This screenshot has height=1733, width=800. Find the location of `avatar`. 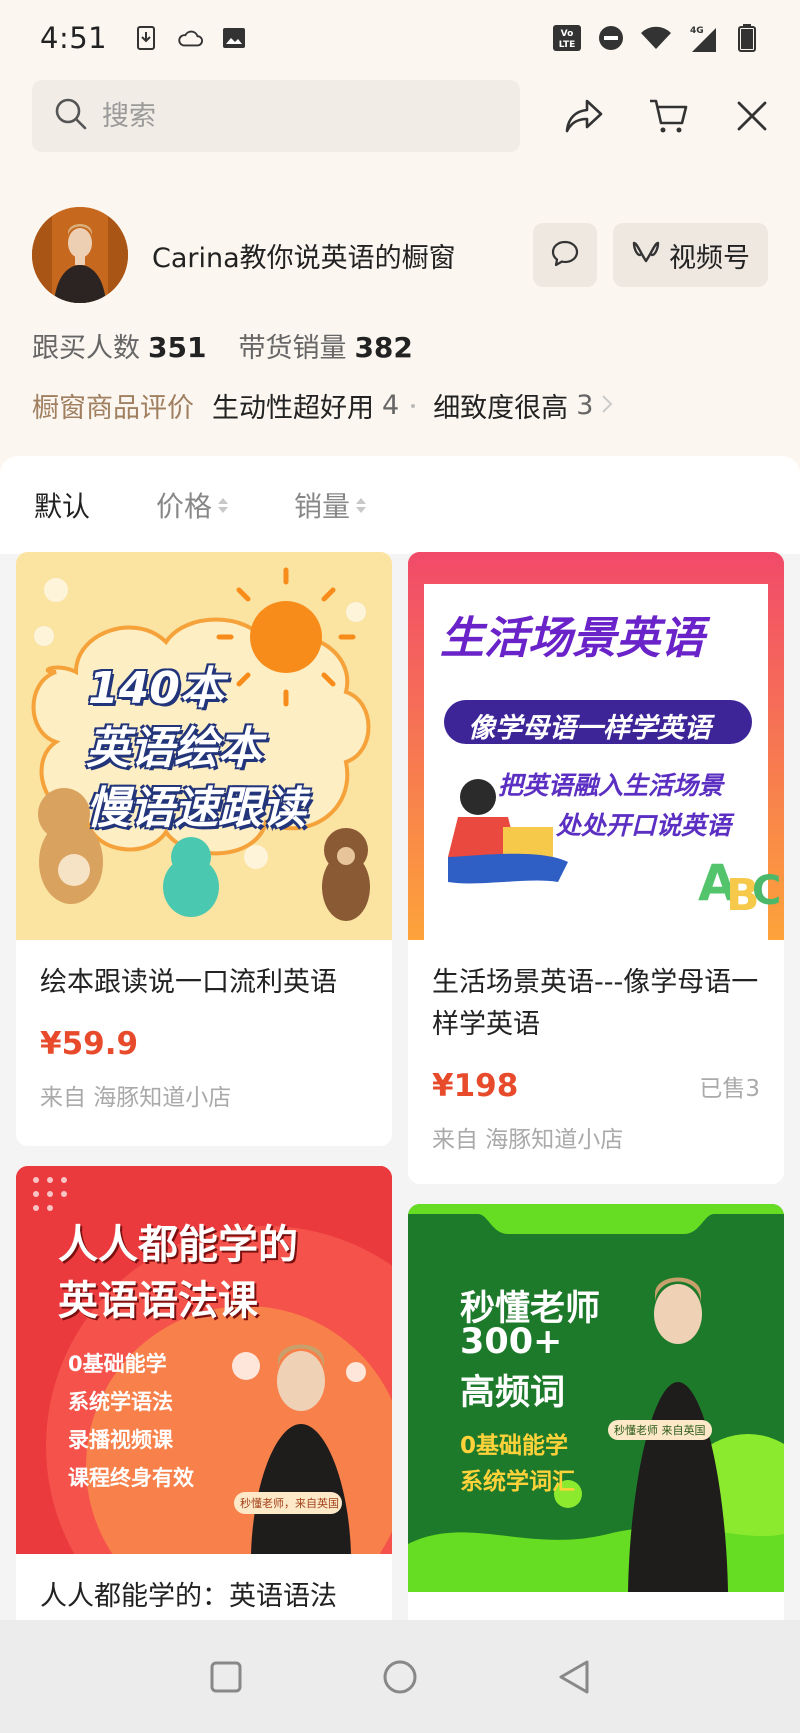

avatar is located at coordinates (80, 255).